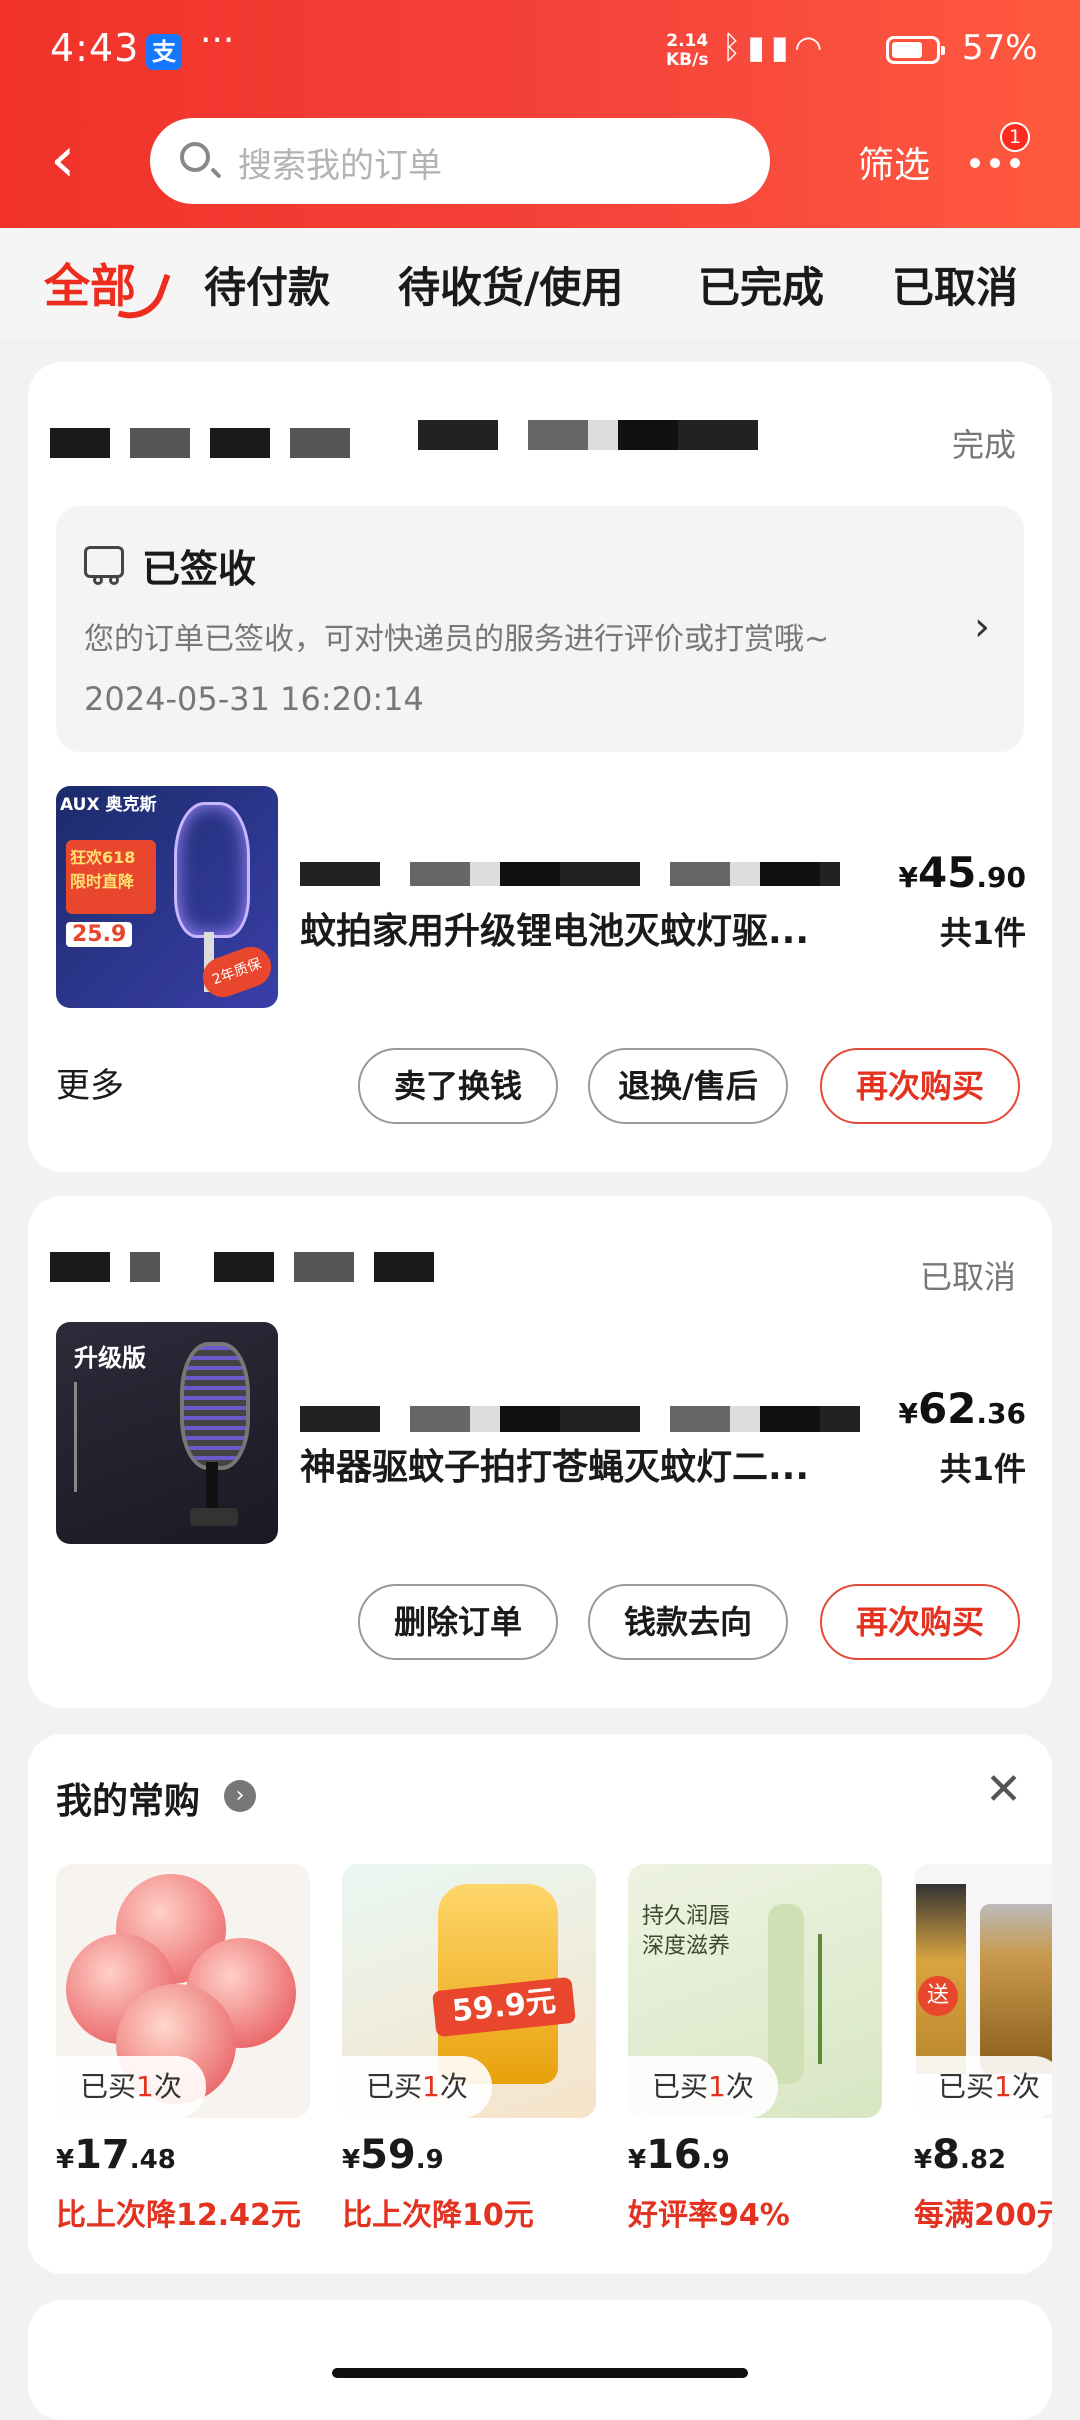 The height and width of the screenshot is (2420, 1080). Describe the element at coordinates (1003, 1789) in the screenshot. I see `close-icon: ✕` at that location.